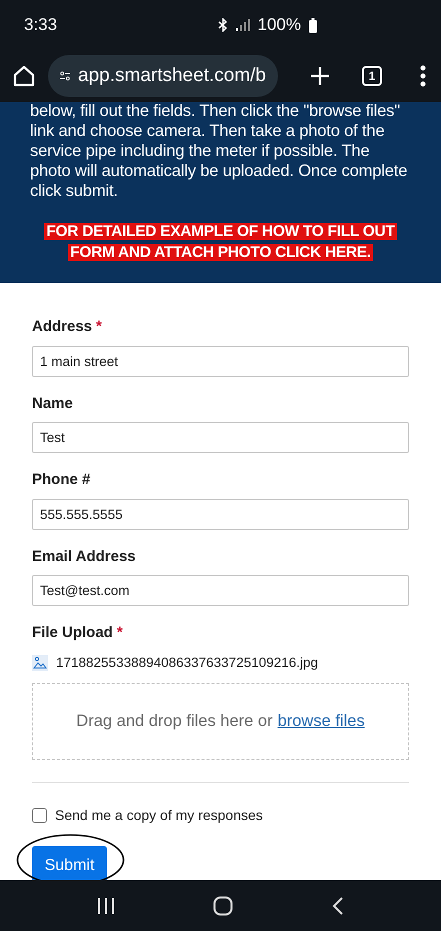 This screenshot has height=931, width=441. I want to click on status-time: 3:33, so click(41, 25).